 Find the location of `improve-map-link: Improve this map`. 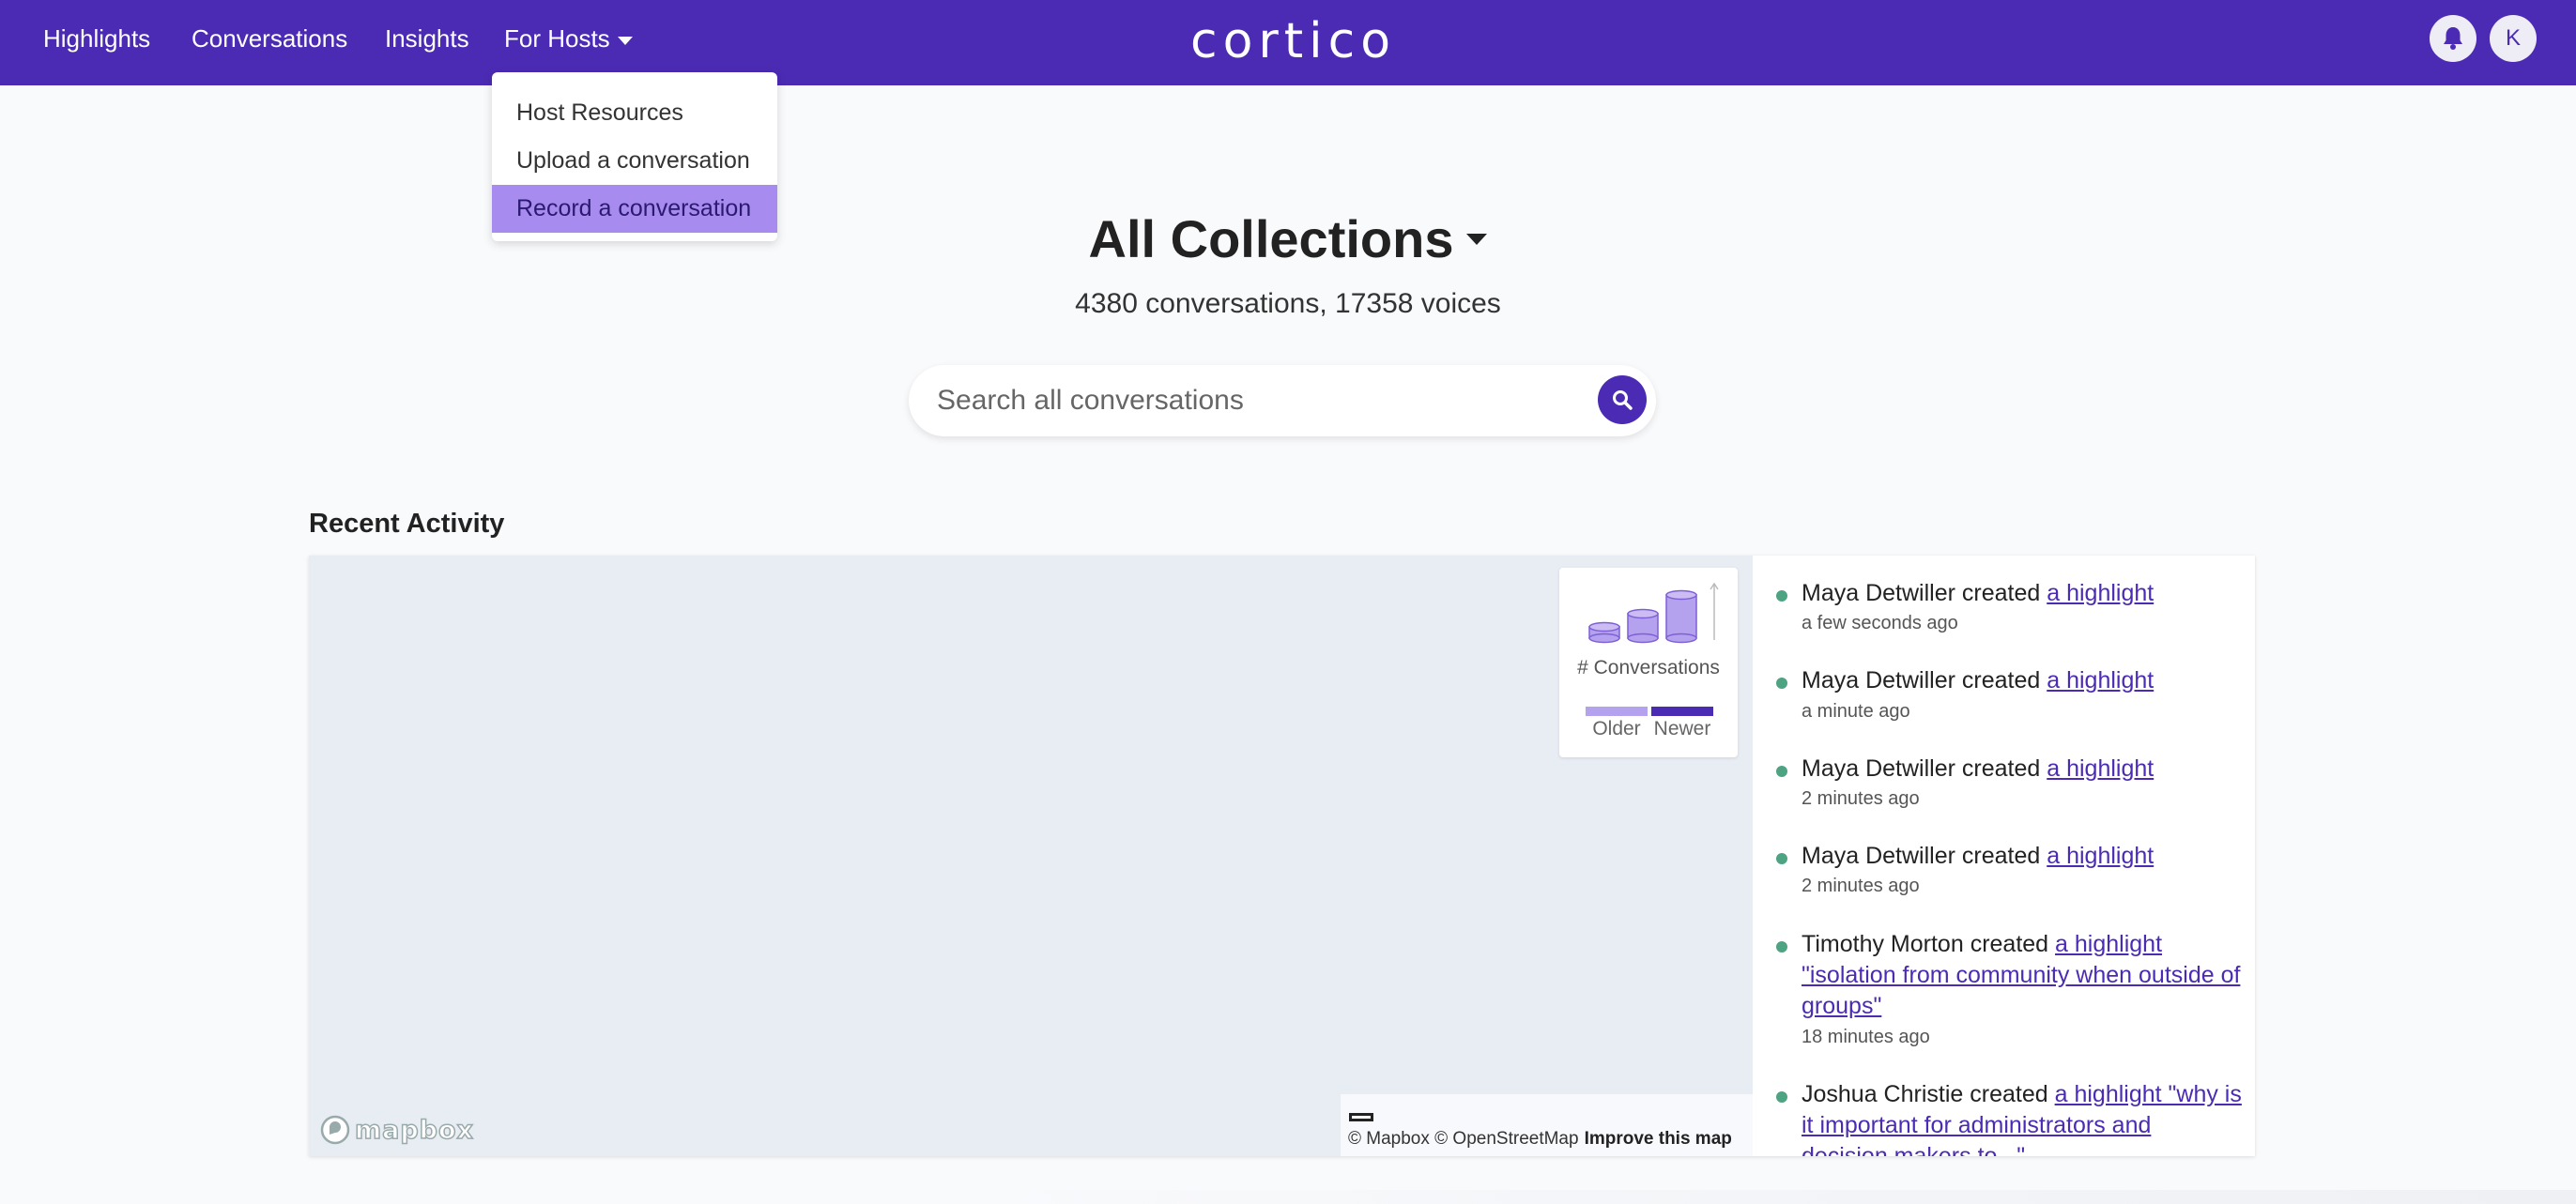

improve-map-link: Improve this map is located at coordinates (1659, 1139).